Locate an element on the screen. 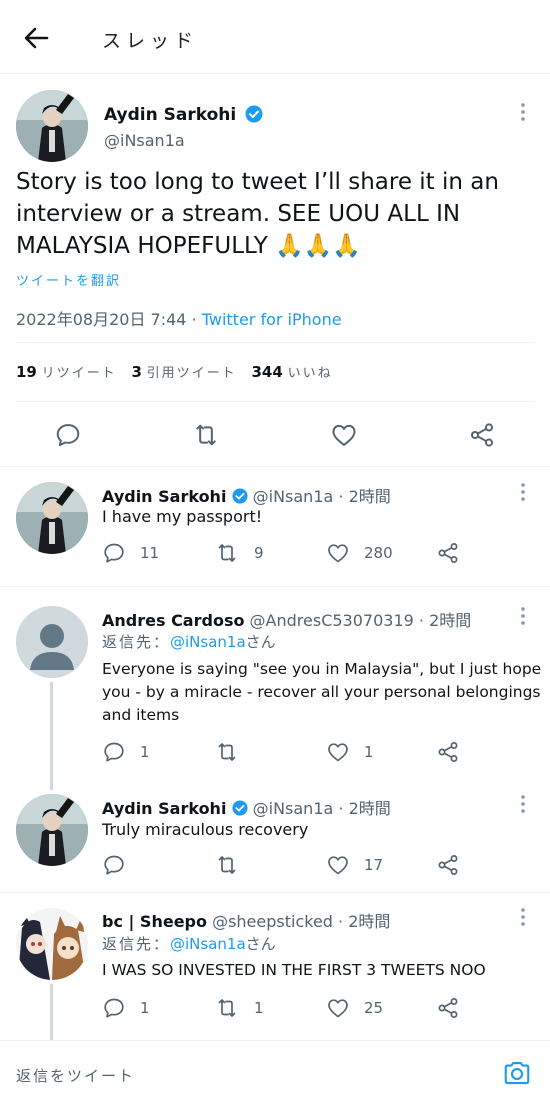 The image size is (550, 1108). retweet-count: 19 is located at coordinates (26, 372).